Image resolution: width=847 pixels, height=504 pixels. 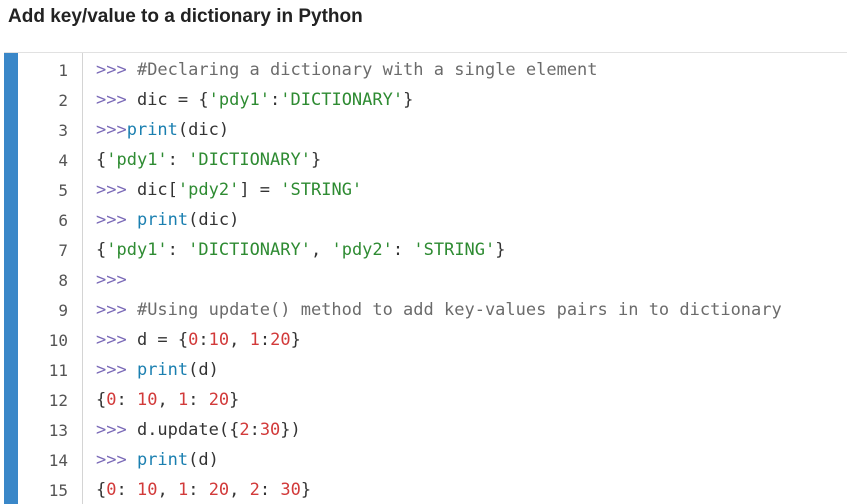 I want to click on code-line: 14 >>> print(d), so click(x=432, y=460).